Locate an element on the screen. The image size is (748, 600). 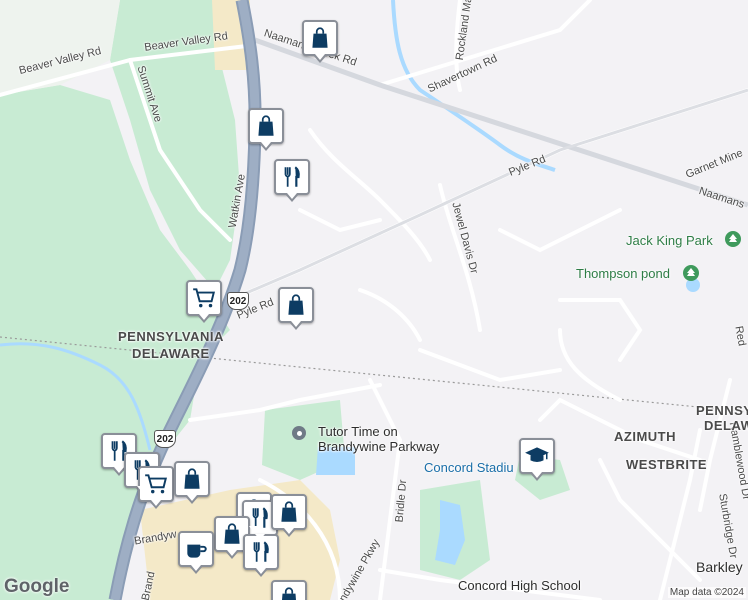
poi-pin-school is located at coordinates (537, 459).